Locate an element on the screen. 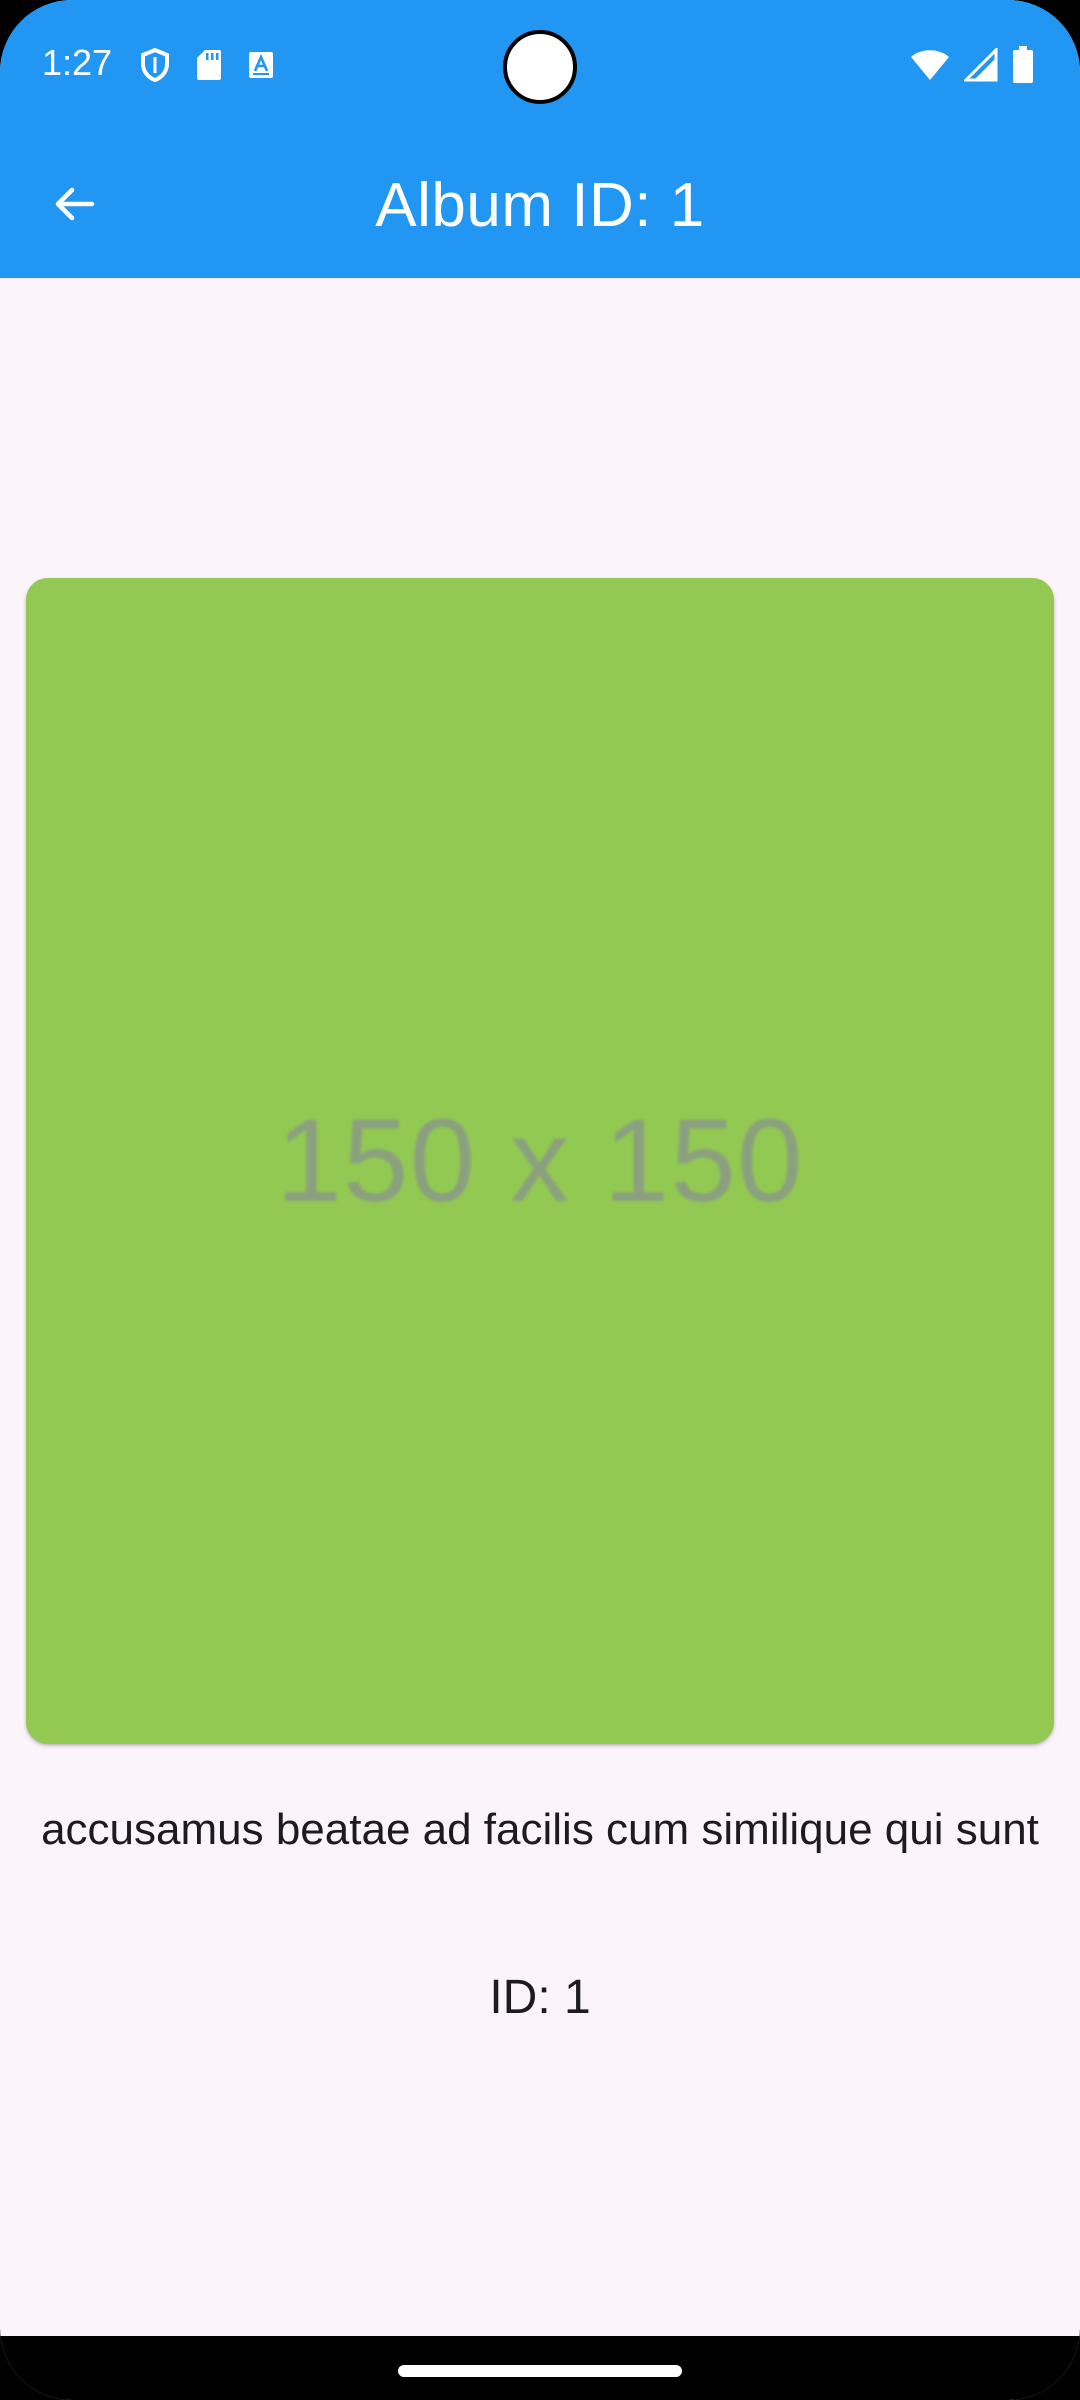 This screenshot has width=1080, height=2400. page-title: Album ID: 1 is located at coordinates (540, 205).